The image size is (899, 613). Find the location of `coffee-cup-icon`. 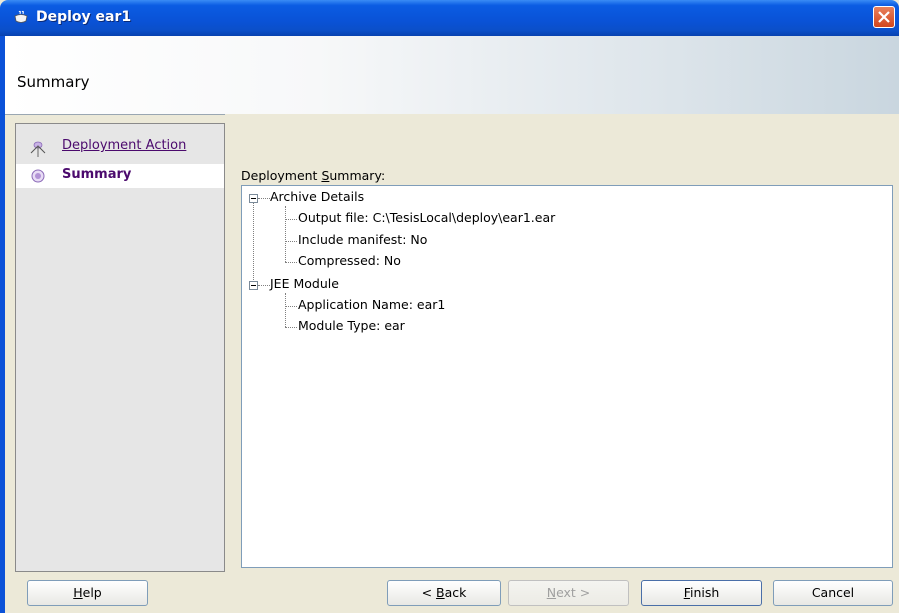

coffee-cup-icon is located at coordinates (21, 16).